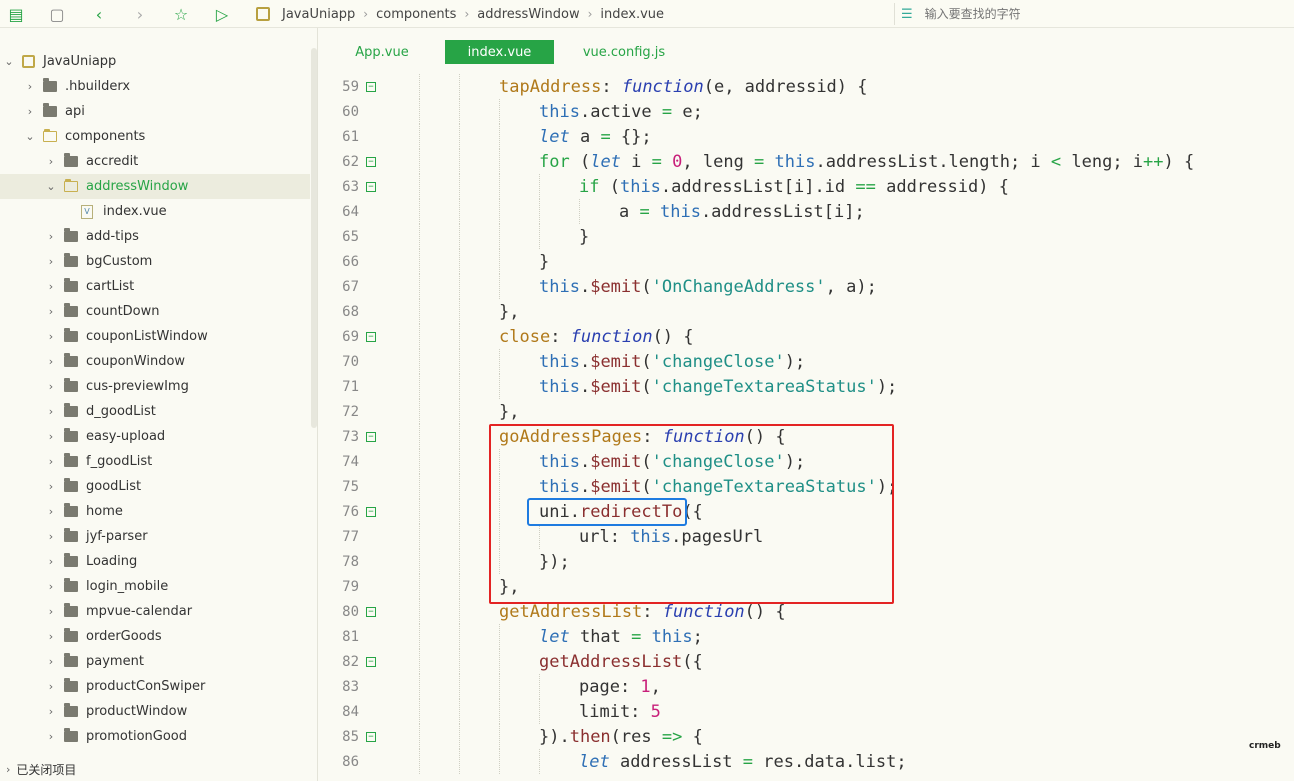 This screenshot has width=1294, height=781. What do you see at coordinates (16, 14) in the screenshot?
I see `new-file-icon: ▤` at bounding box center [16, 14].